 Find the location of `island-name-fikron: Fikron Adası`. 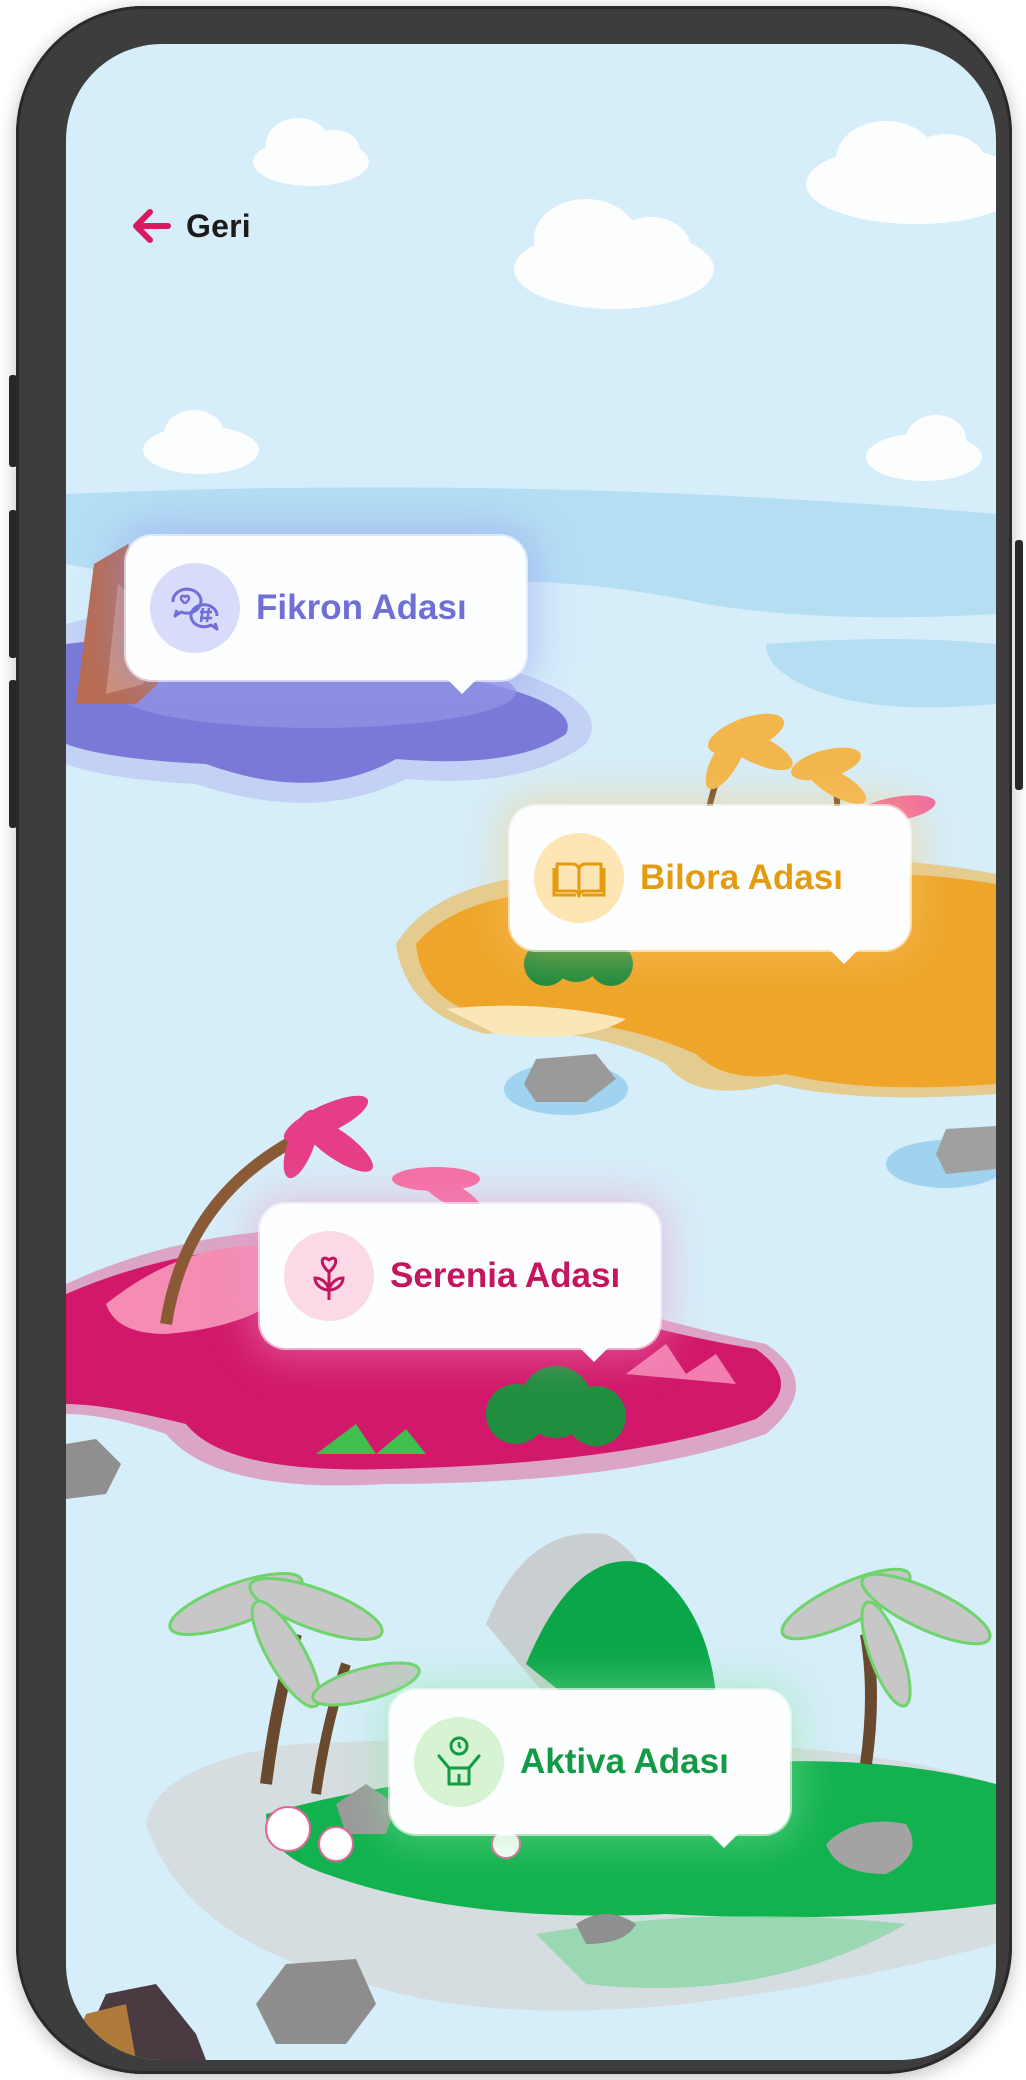

island-name-fikron: Fikron Adası is located at coordinates (361, 607).